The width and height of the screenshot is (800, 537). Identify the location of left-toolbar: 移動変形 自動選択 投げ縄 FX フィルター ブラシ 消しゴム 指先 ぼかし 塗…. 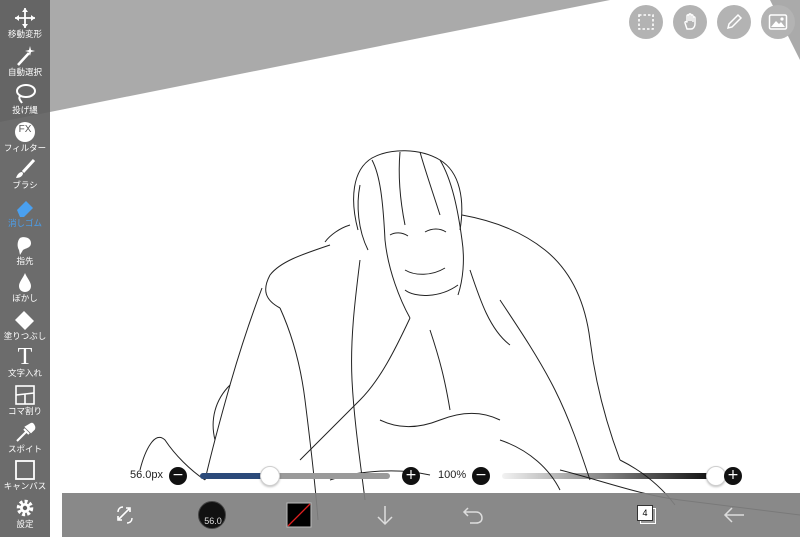
(25, 268).